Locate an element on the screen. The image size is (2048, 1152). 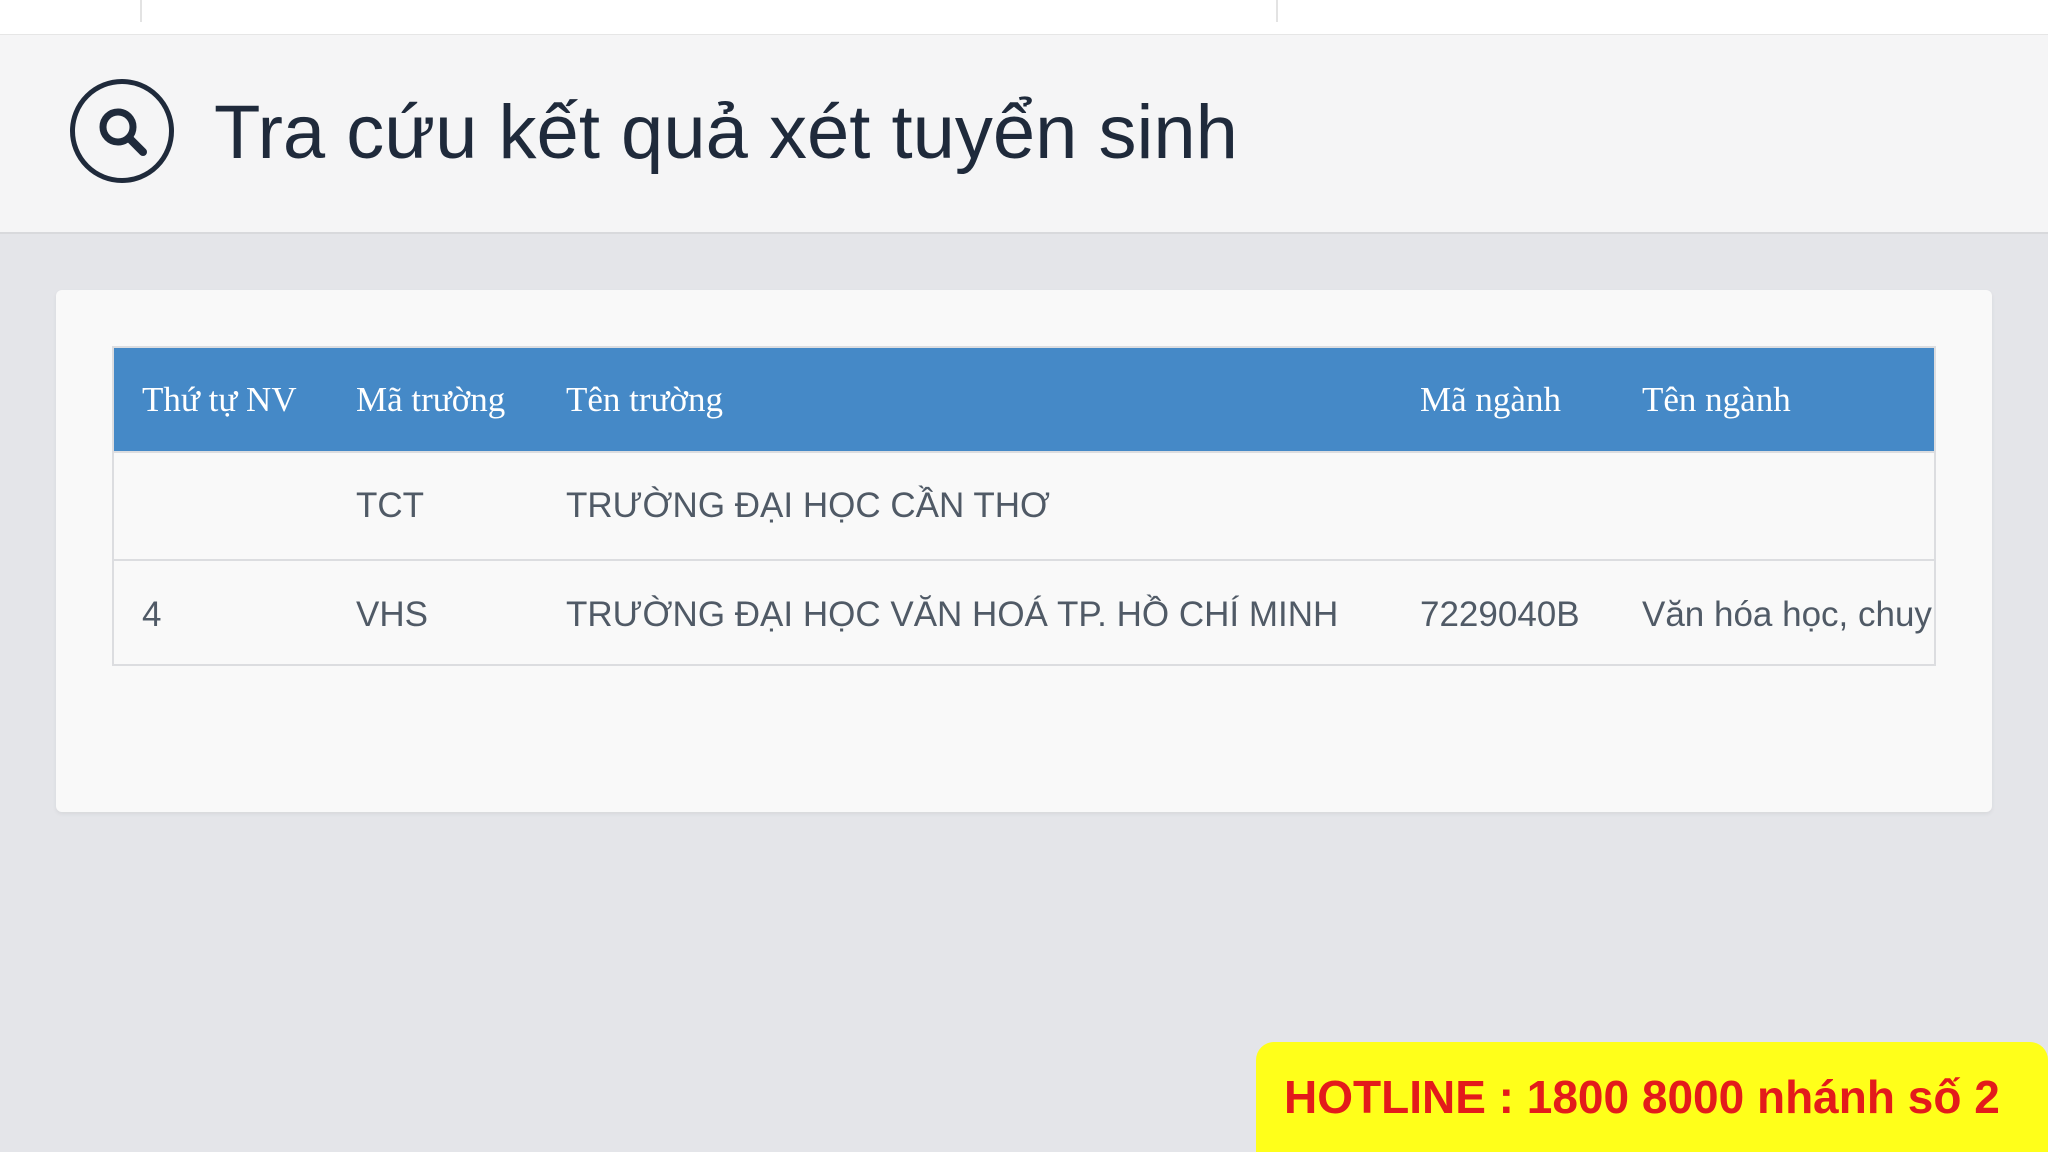
cell-major-name is located at coordinates (1774, 506).